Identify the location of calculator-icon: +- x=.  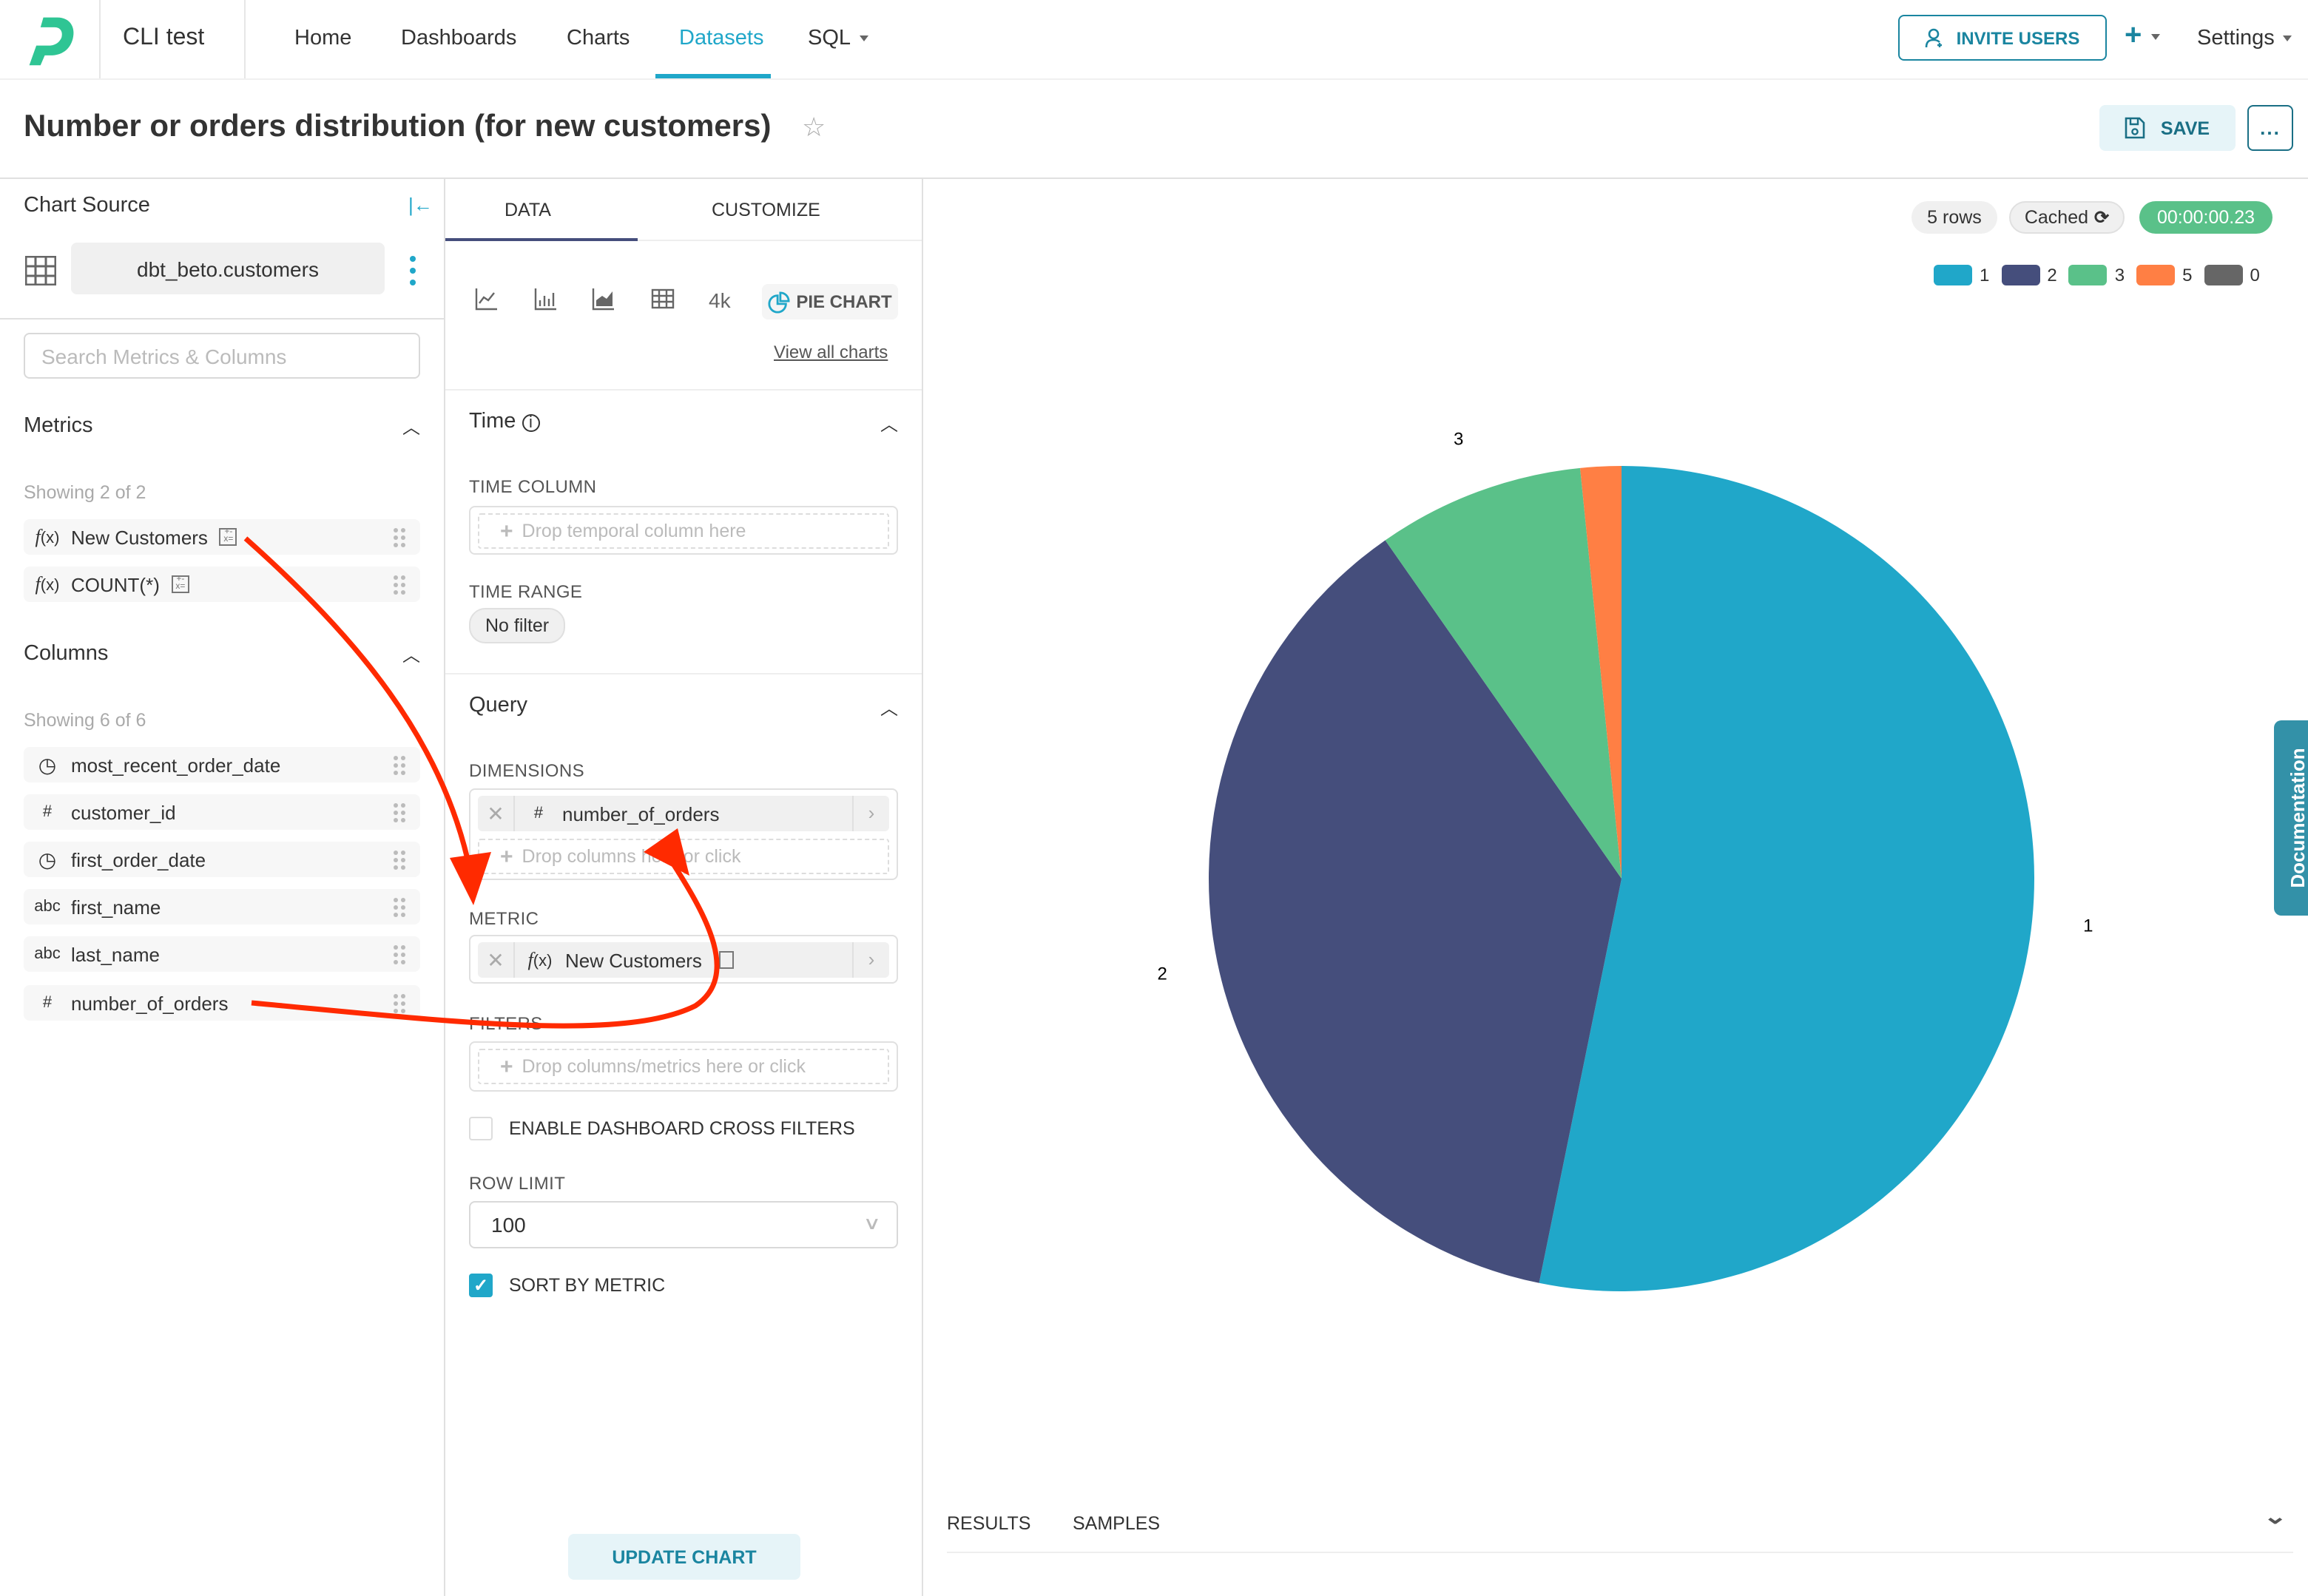
(228, 537).